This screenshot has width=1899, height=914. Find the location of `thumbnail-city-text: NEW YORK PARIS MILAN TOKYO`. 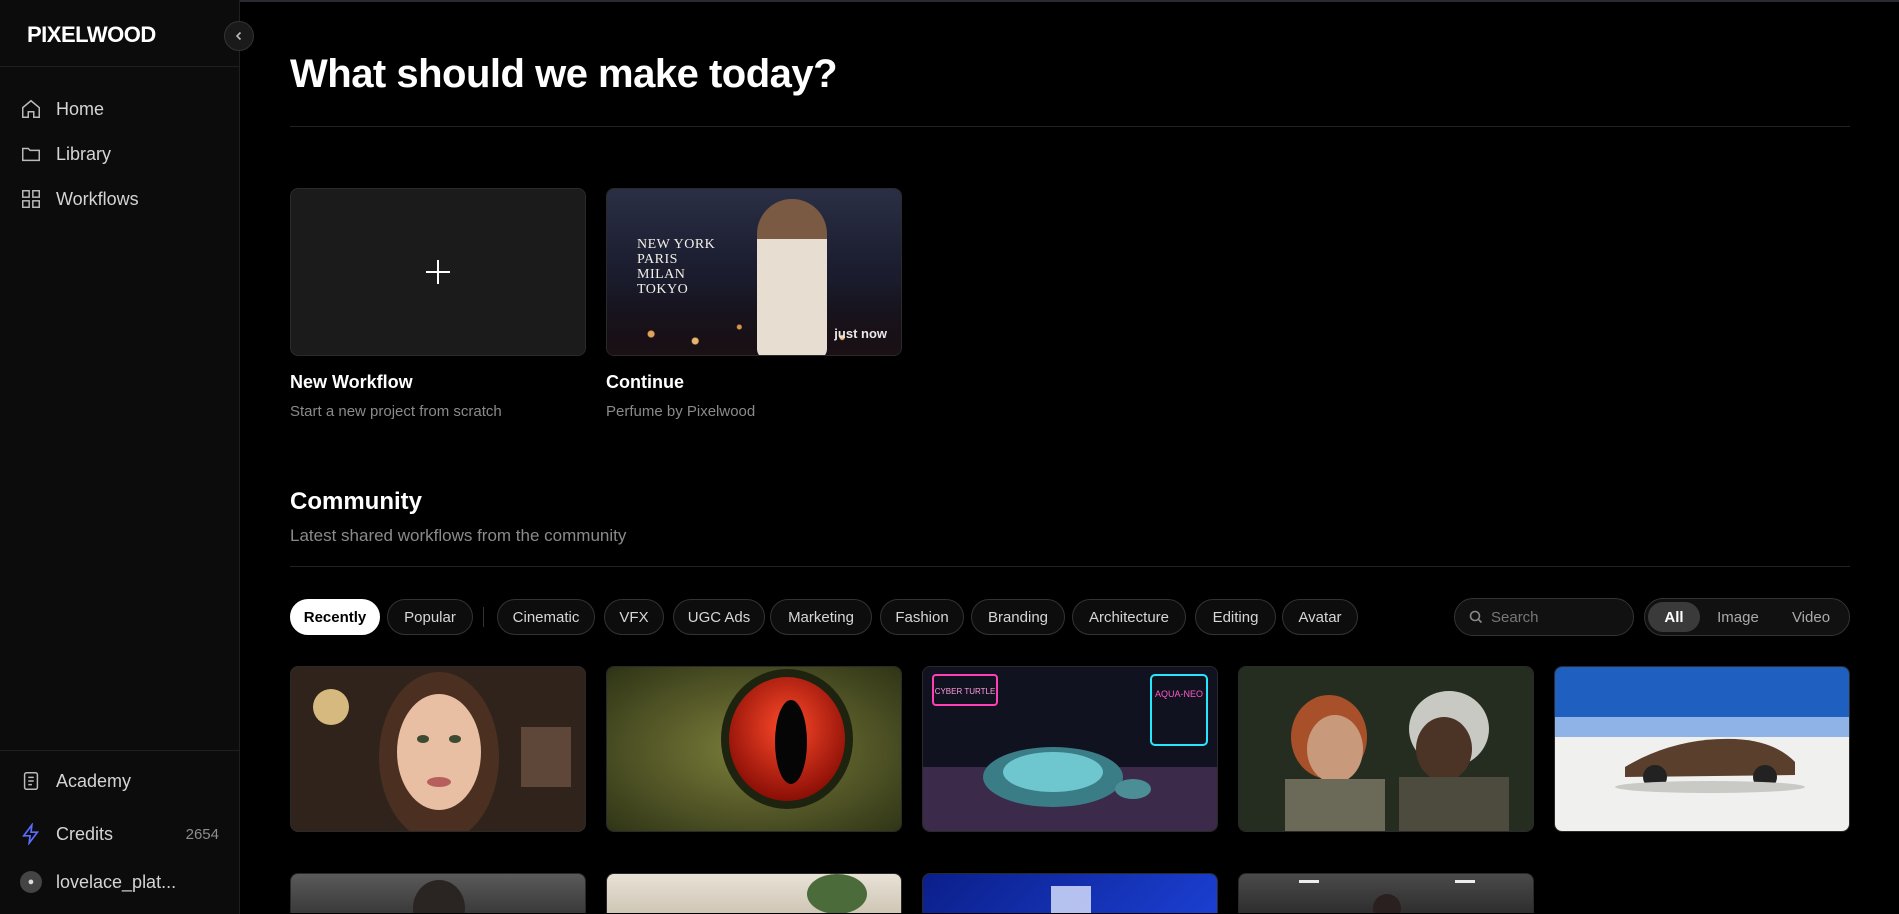

thumbnail-city-text: NEW YORK PARIS MILAN TOKYO is located at coordinates (676, 267).